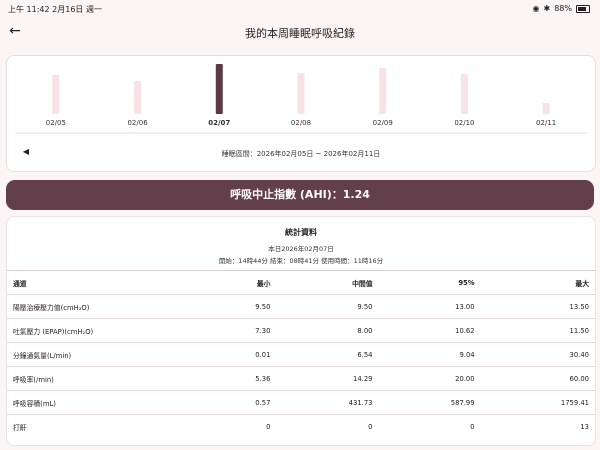 This screenshot has height=450, width=600. What do you see at coordinates (103, 306) in the screenshot?
I see `row-label: 陽壓治療壓力值(cmH₂O)` at bounding box center [103, 306].